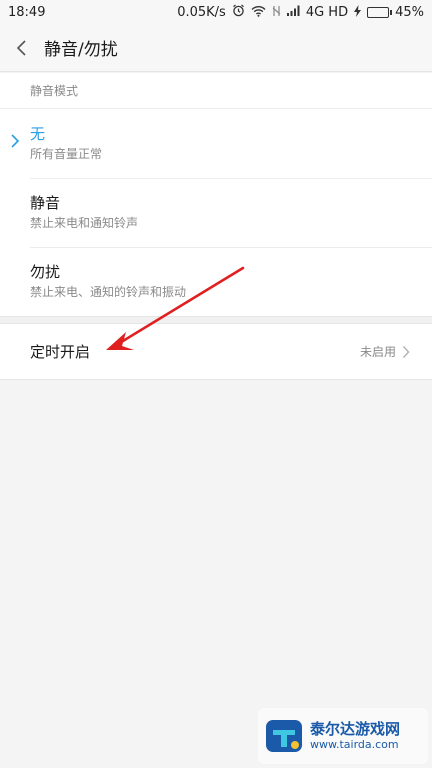 The width and height of the screenshot is (432, 768). Describe the element at coordinates (45, 272) in the screenshot. I see `mode-option-title: 勿扰` at that location.